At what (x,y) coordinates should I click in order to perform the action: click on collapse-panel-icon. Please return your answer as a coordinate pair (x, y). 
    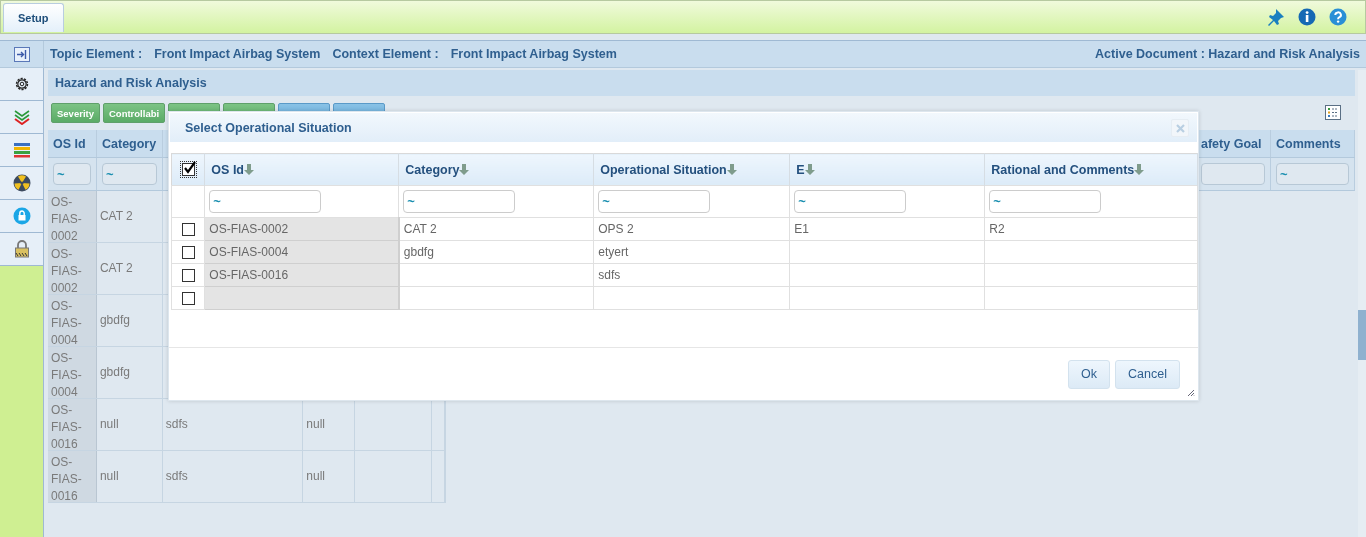
    Looking at the image, I should click on (21, 54).